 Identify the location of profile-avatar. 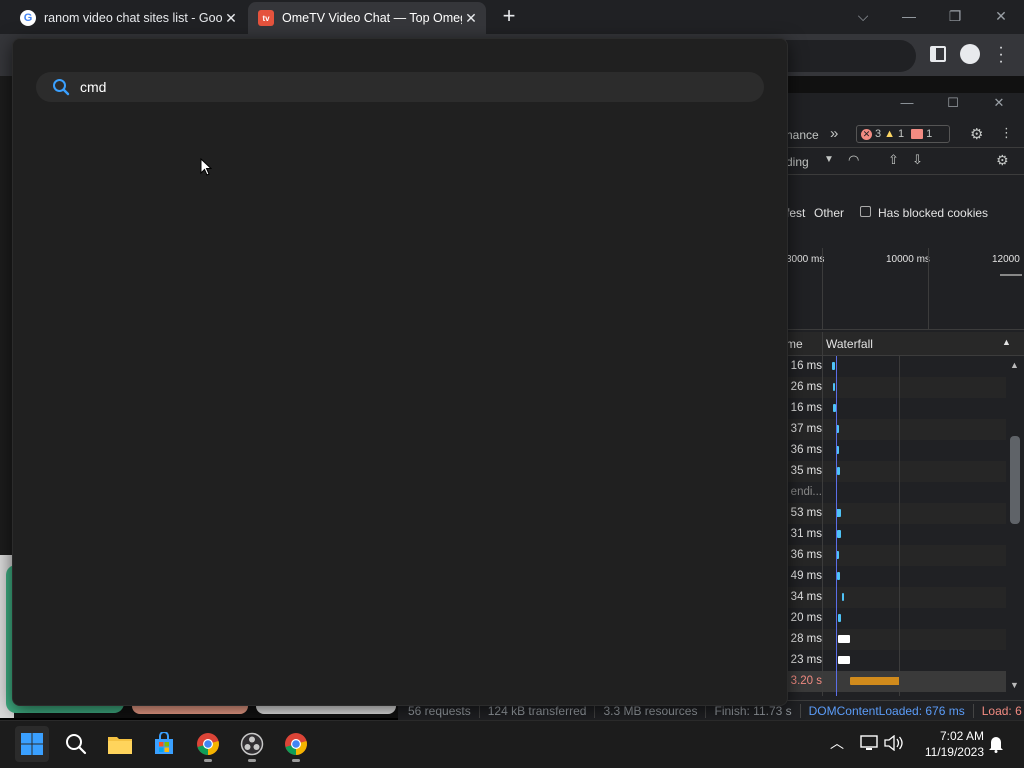
(970, 54).